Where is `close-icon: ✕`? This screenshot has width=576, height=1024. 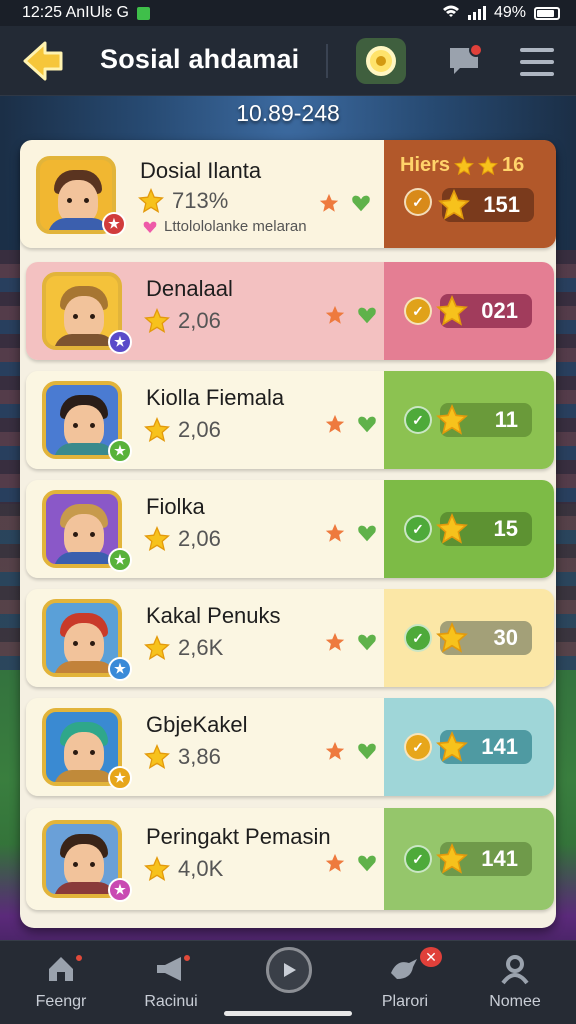
close-icon: ✕ is located at coordinates (431, 957).